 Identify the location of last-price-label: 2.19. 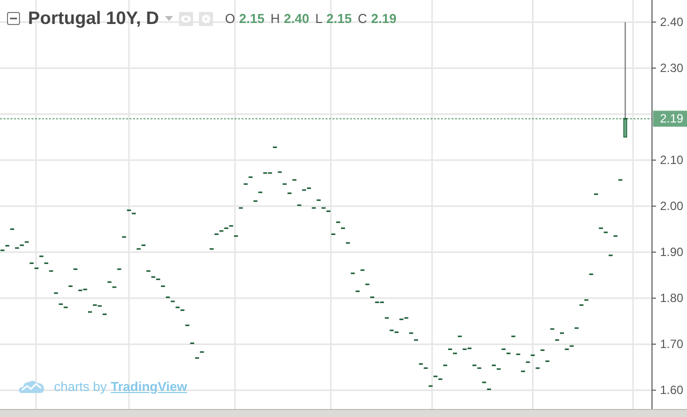
(670, 118).